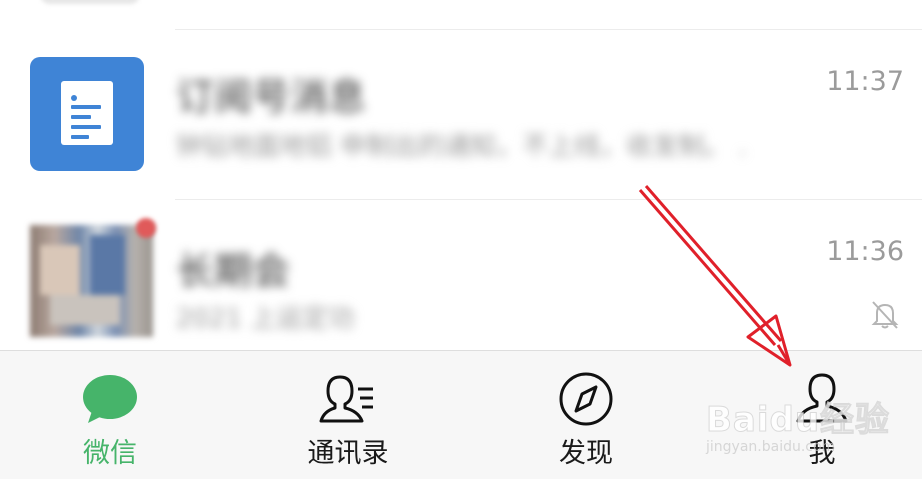 The width and height of the screenshot is (922, 479). What do you see at coordinates (586, 399) in the screenshot?
I see `compass-icon` at bounding box center [586, 399].